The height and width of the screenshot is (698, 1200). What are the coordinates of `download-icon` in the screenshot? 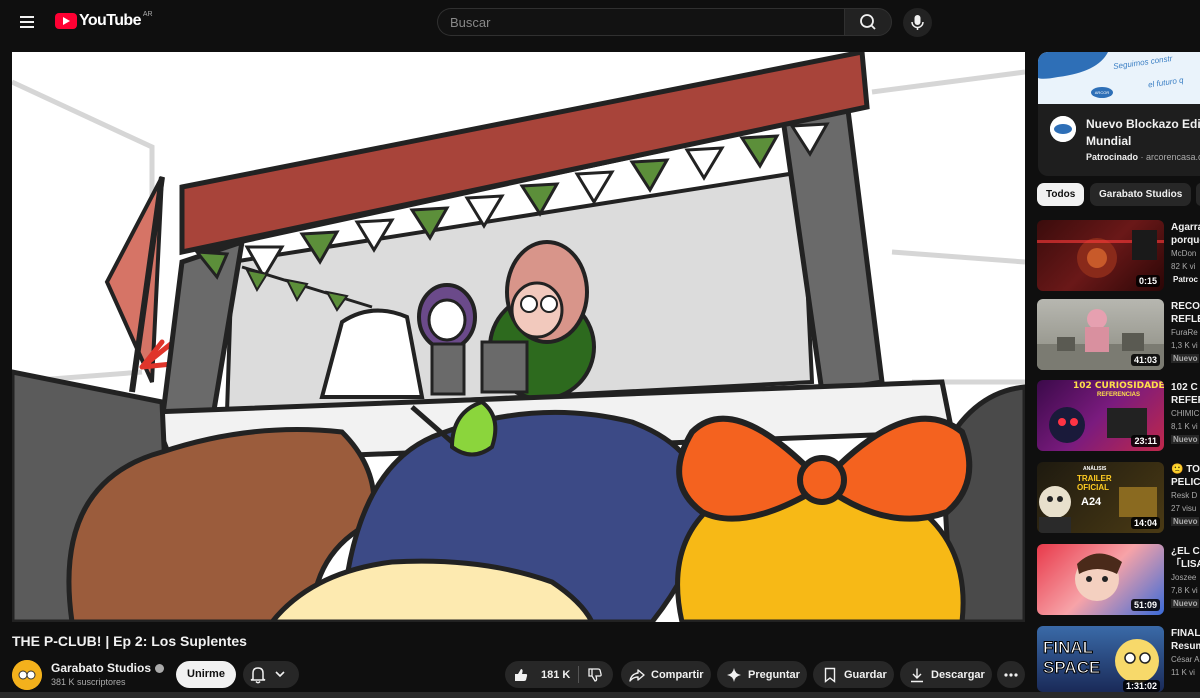 It's located at (917, 675).